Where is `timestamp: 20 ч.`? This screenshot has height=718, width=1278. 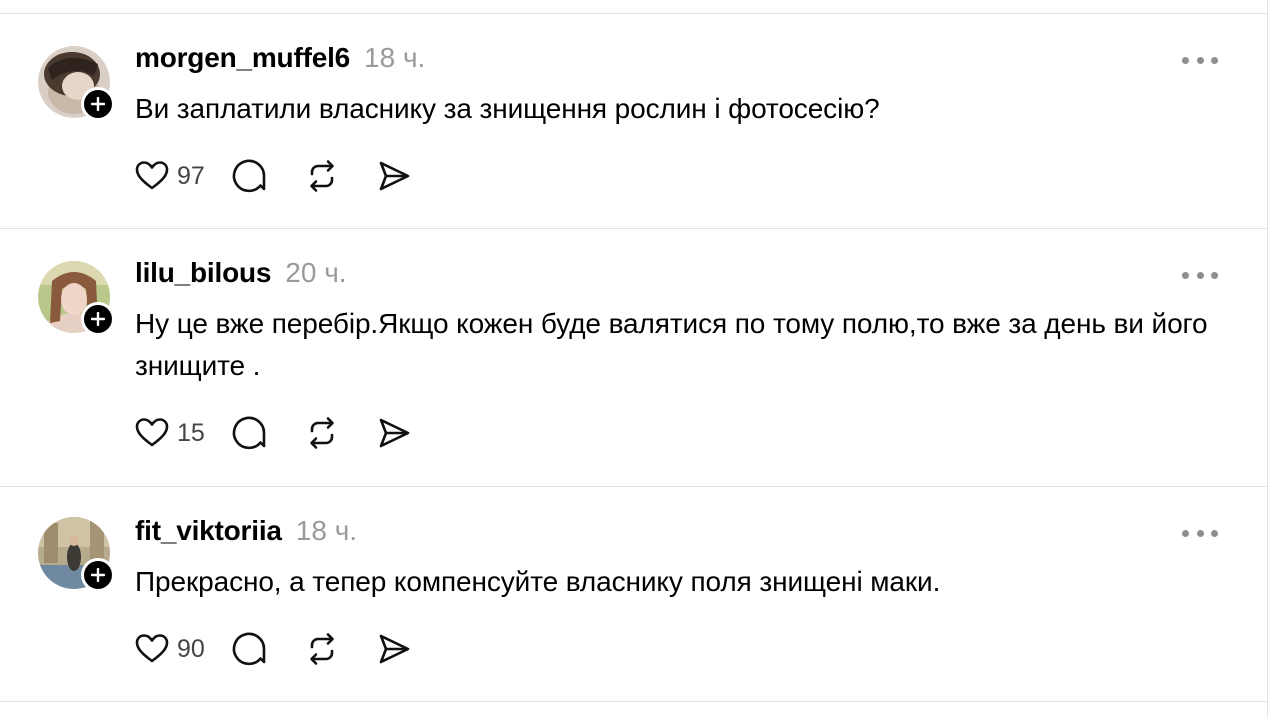 timestamp: 20 ч. is located at coordinates (315, 273).